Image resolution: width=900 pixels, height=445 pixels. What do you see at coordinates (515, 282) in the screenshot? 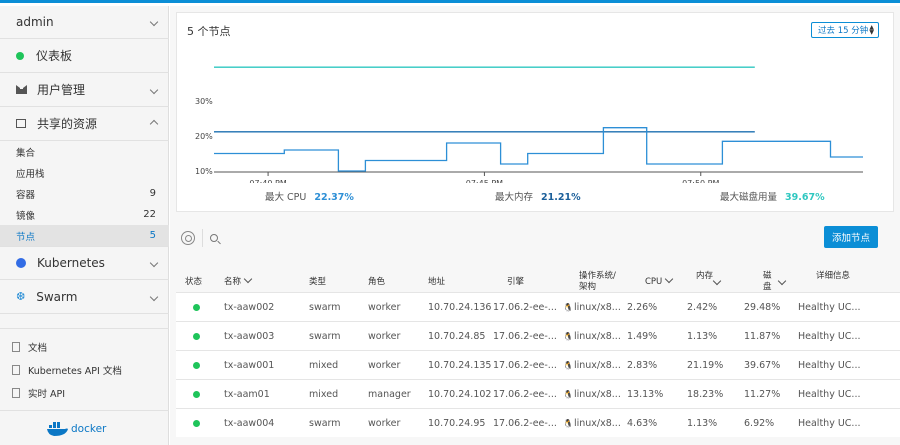
I see `col-header-engine: 引擎` at bounding box center [515, 282].